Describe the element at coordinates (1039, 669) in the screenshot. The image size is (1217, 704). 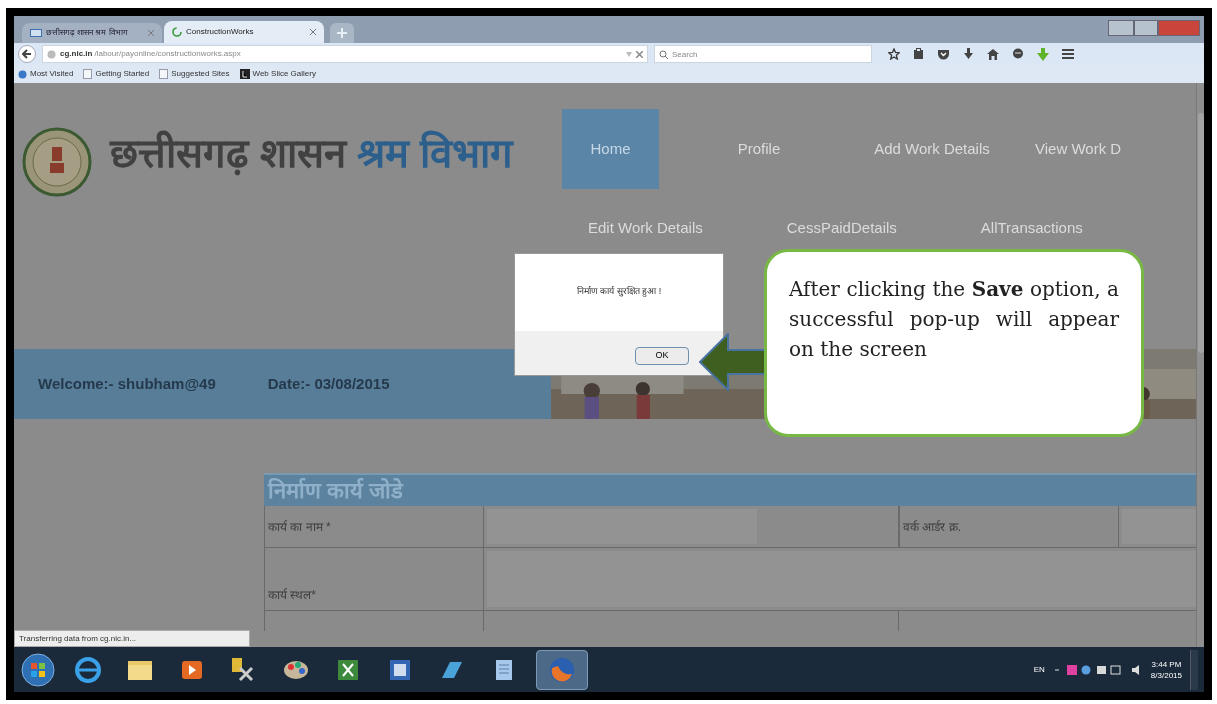
I see `language-indicator: EN` at that location.